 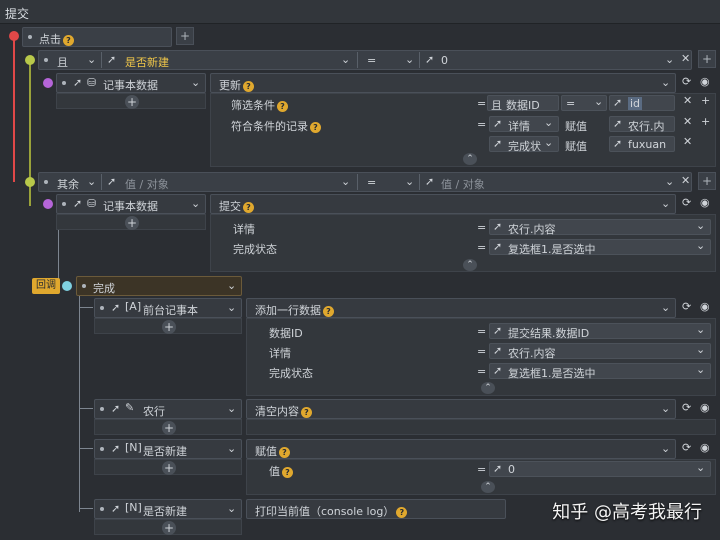 What do you see at coordinates (444, 60) in the screenshot?
I see `if-value: 0` at bounding box center [444, 60].